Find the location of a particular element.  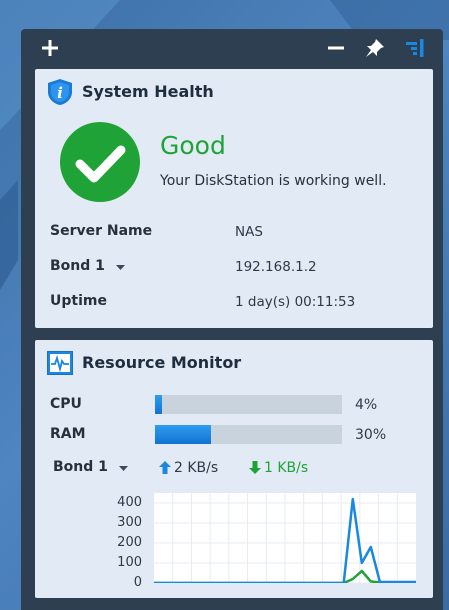

download-arrow-icon is located at coordinates (255, 467).